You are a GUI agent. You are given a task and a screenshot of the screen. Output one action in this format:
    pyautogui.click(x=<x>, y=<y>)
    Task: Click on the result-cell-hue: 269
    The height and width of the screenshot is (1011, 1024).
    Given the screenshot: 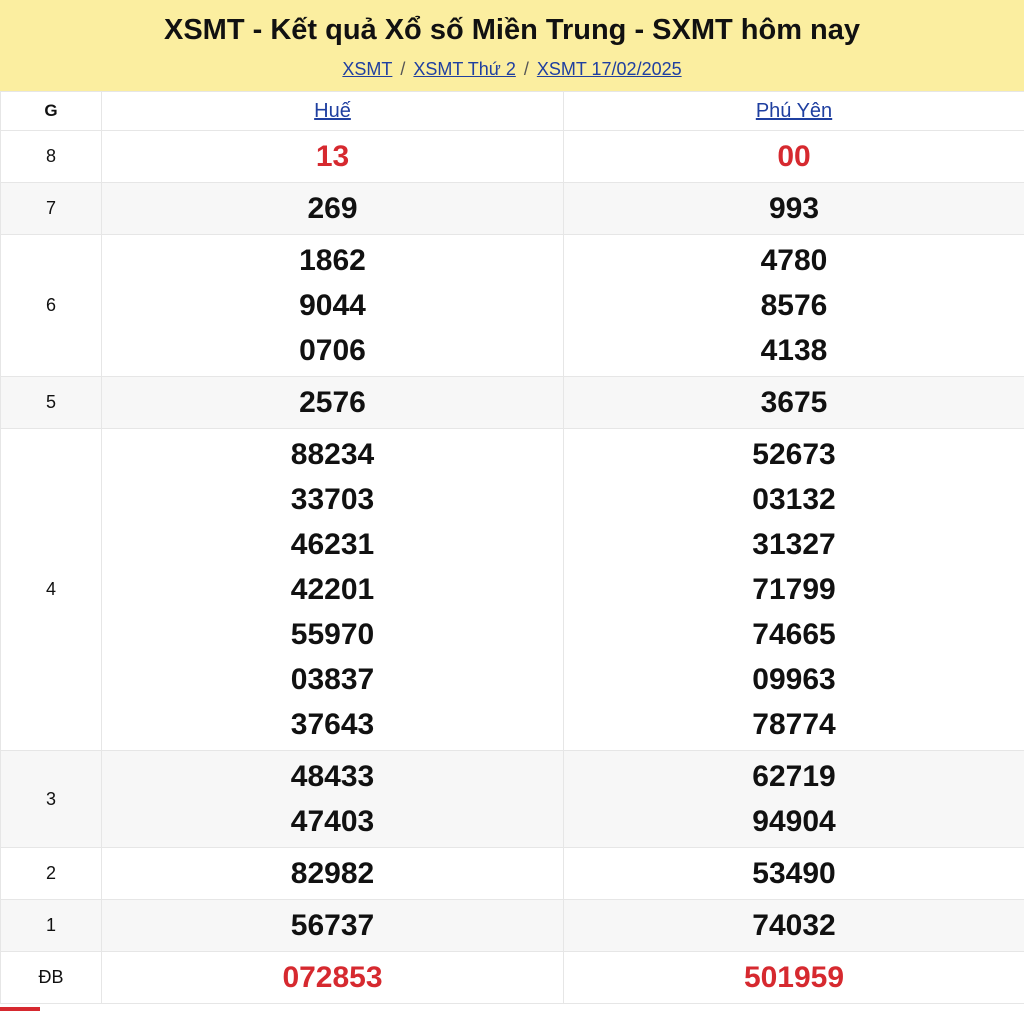 What is the action you would take?
    pyautogui.click(x=332, y=208)
    